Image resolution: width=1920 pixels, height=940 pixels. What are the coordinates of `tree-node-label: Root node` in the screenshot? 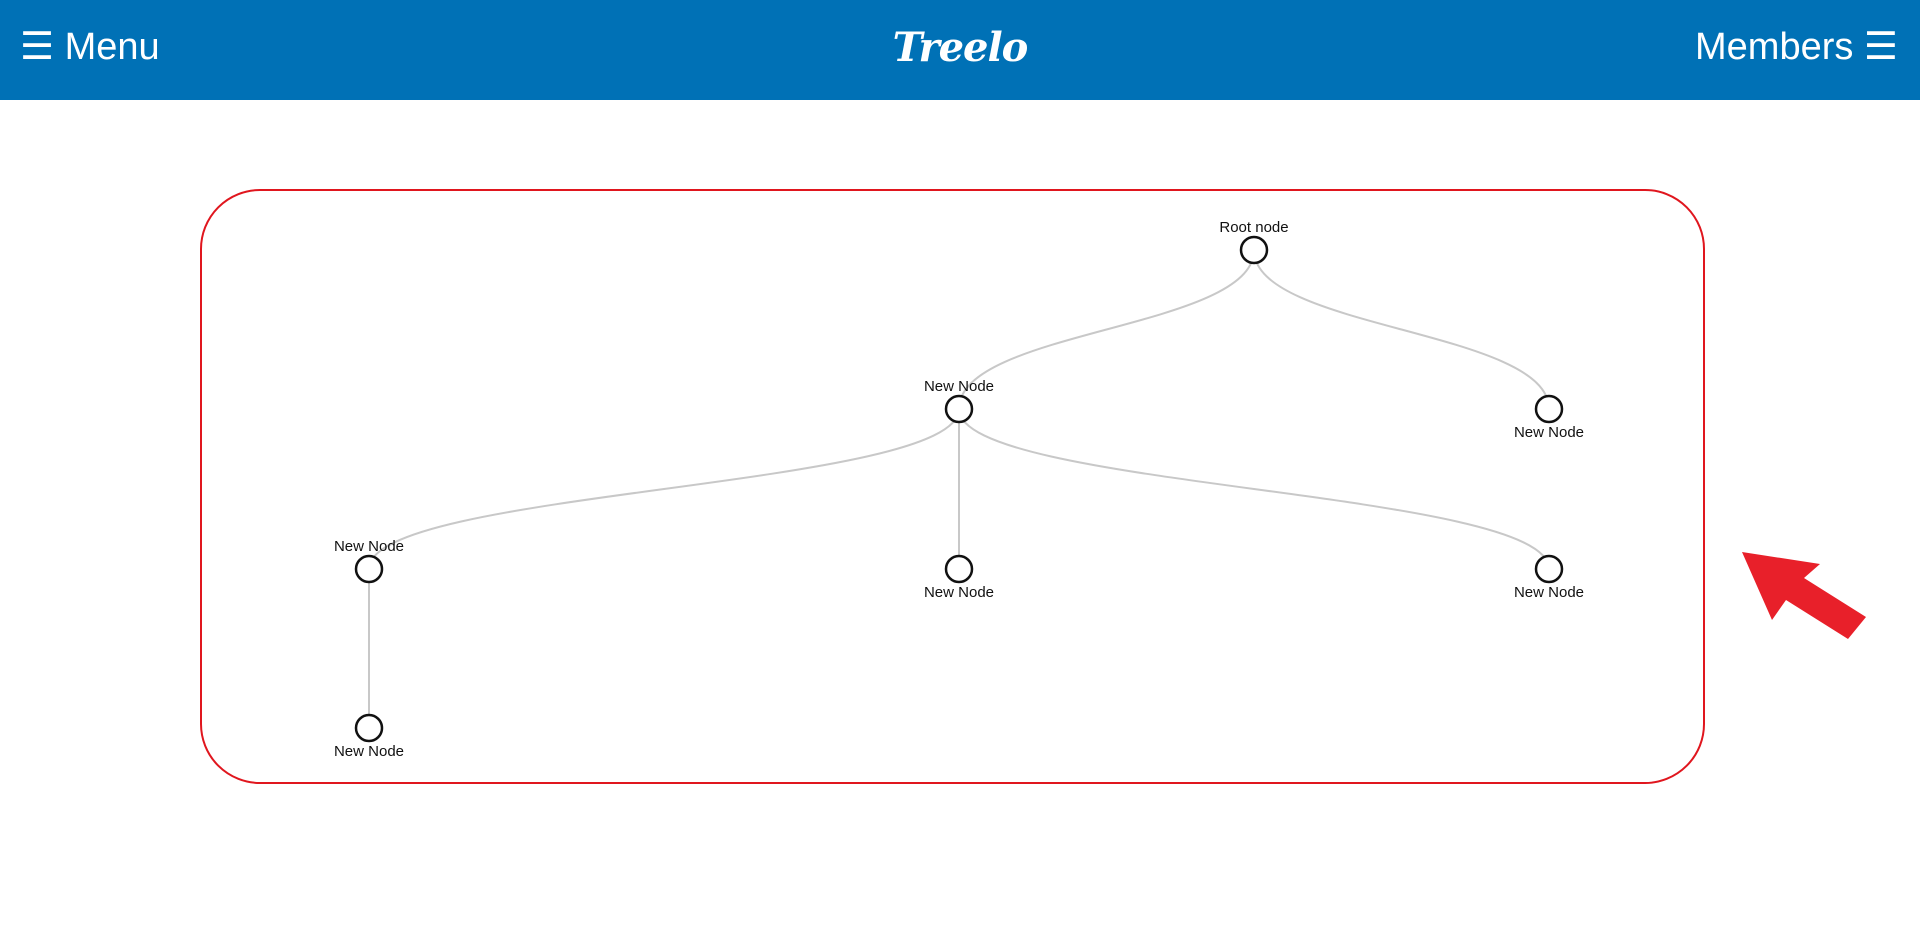 It's located at (1253, 227).